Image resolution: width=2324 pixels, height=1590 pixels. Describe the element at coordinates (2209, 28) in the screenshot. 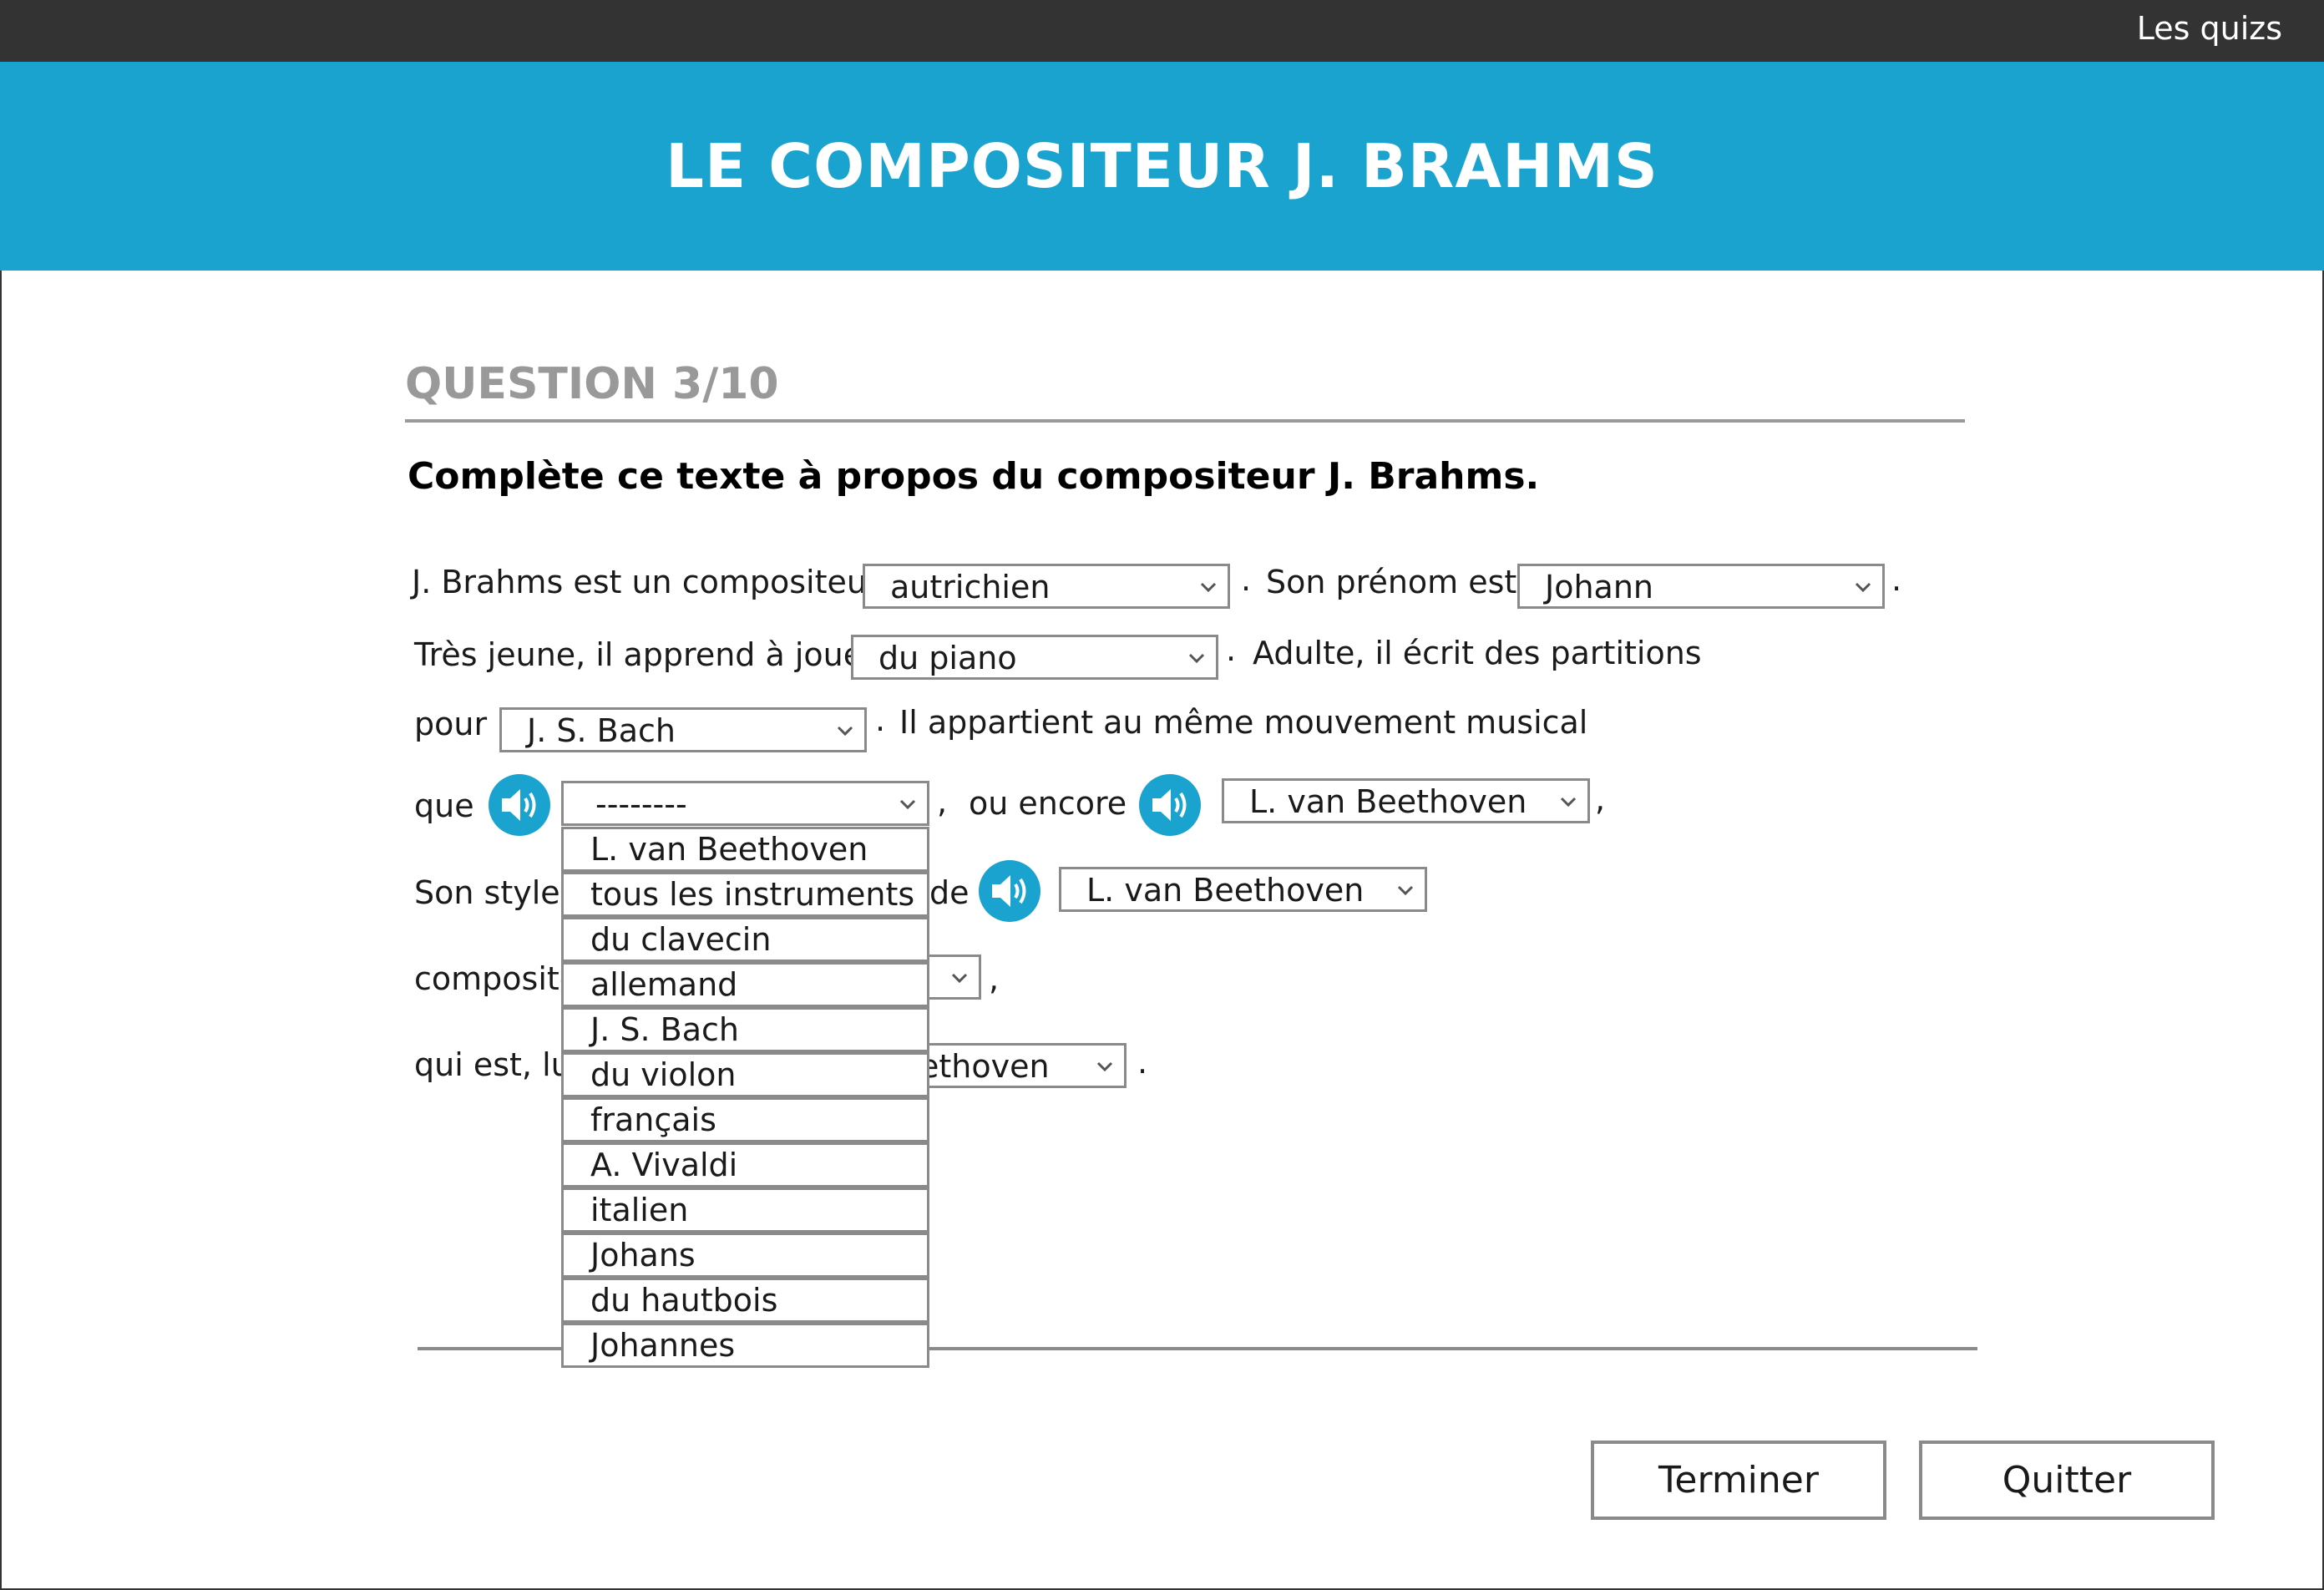

I see `quizzes-link: Les quizs` at that location.